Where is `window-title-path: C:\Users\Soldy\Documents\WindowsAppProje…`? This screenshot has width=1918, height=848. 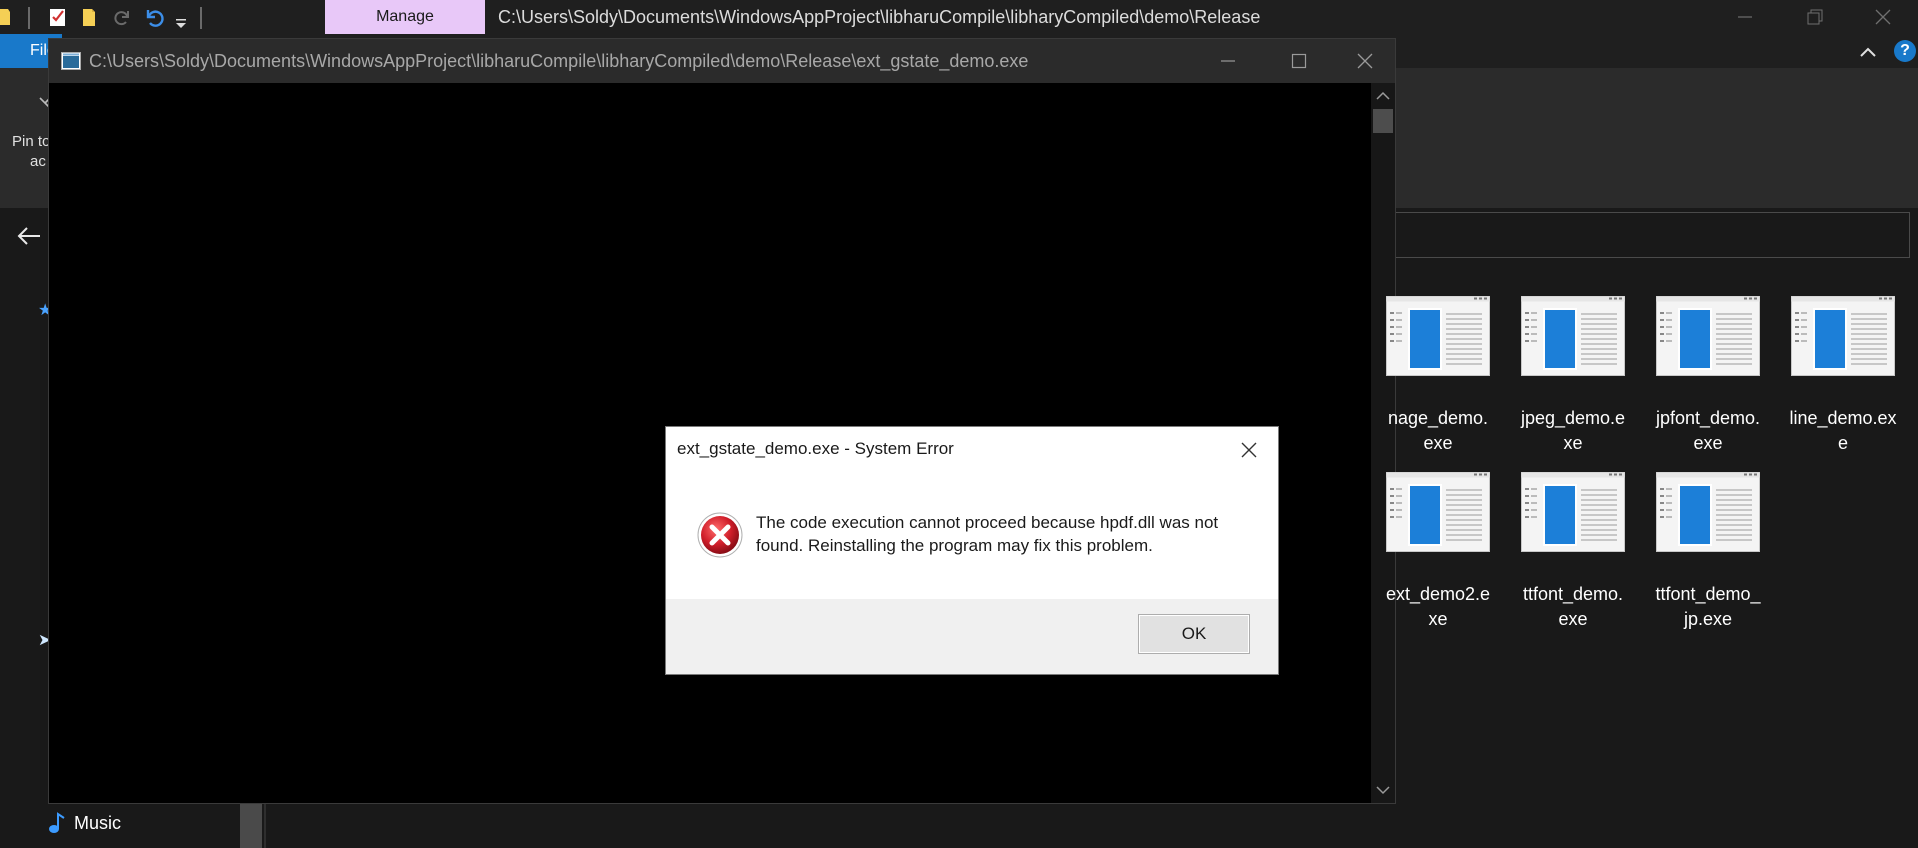
window-title-path: C:\Users\Soldy\Documents\WindowsAppProje… is located at coordinates (879, 17).